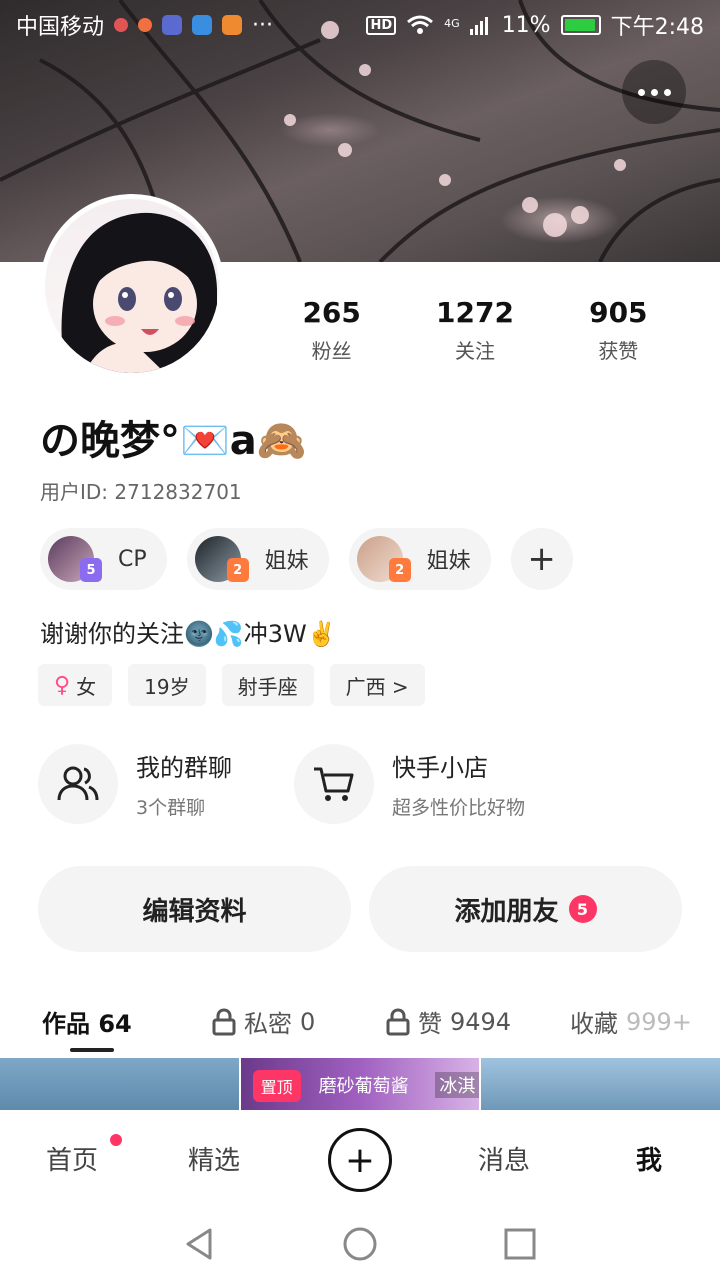 Image resolution: width=720 pixels, height=1280 pixels. Describe the element at coordinates (172, 25) in the screenshot. I see `music-app-icon` at that location.